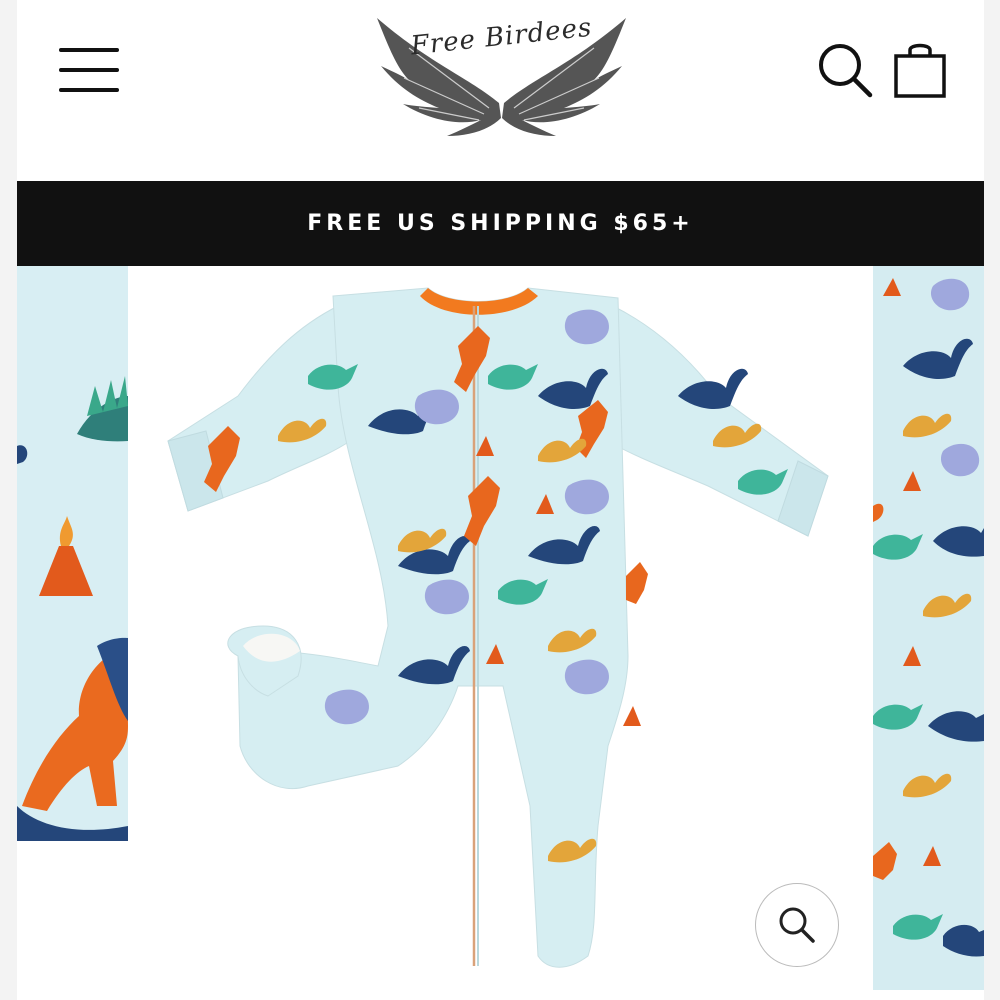 The image size is (1000, 1000). Describe the element at coordinates (992, 500) in the screenshot. I see `right-page-edge` at that location.